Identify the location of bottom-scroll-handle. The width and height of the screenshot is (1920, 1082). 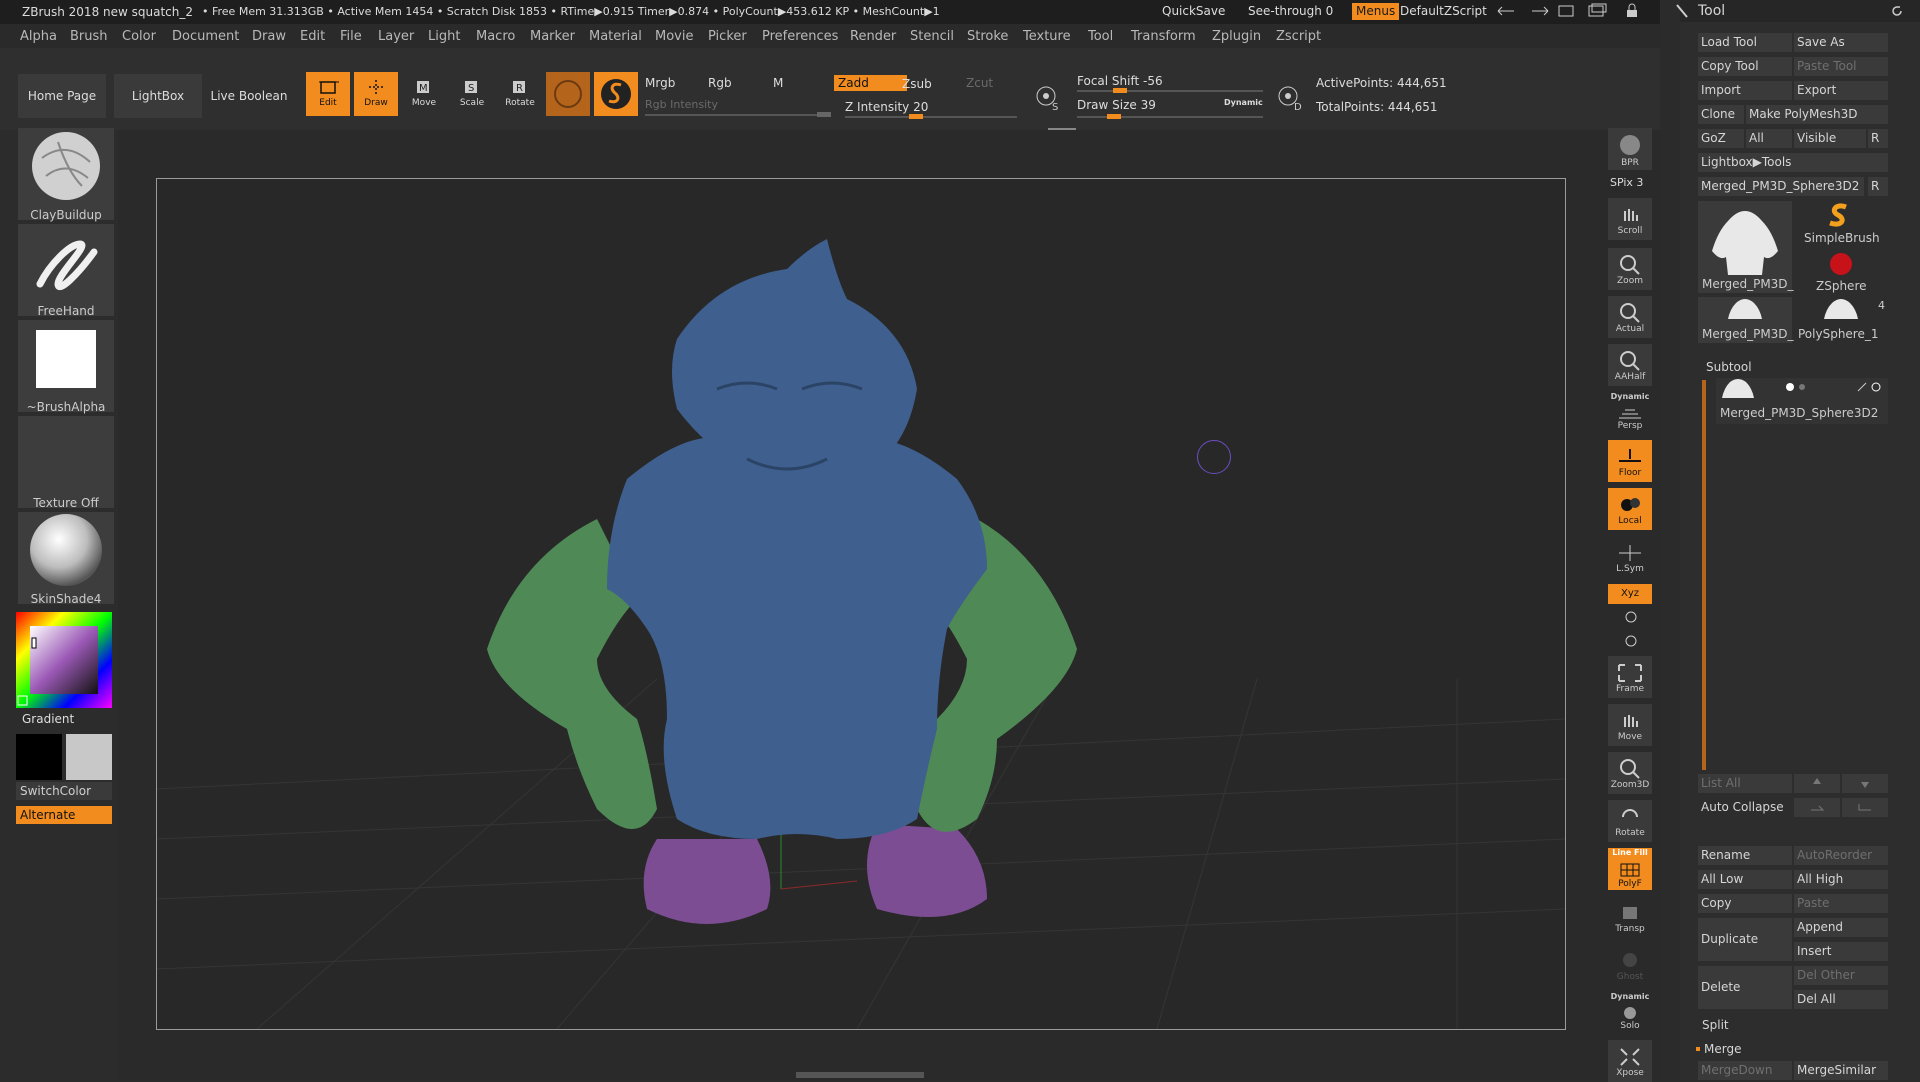
(860, 1075).